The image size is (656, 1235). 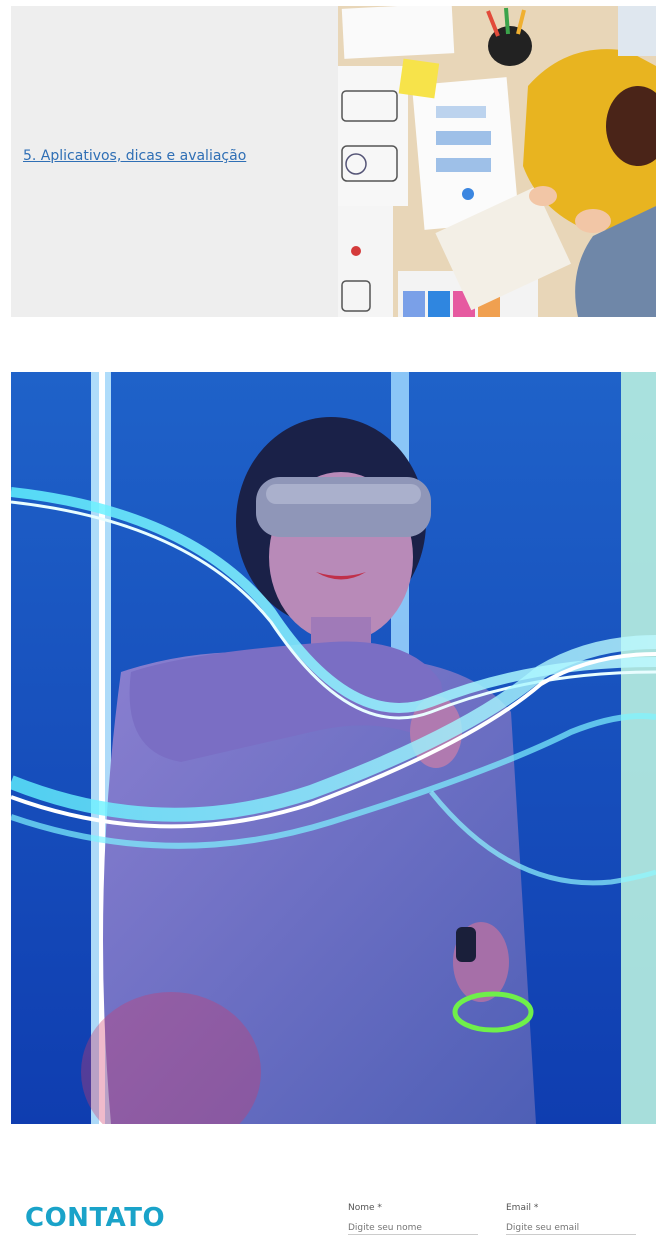 What do you see at coordinates (95, 1218) in the screenshot?
I see `contact-title: CONTATO` at bounding box center [95, 1218].